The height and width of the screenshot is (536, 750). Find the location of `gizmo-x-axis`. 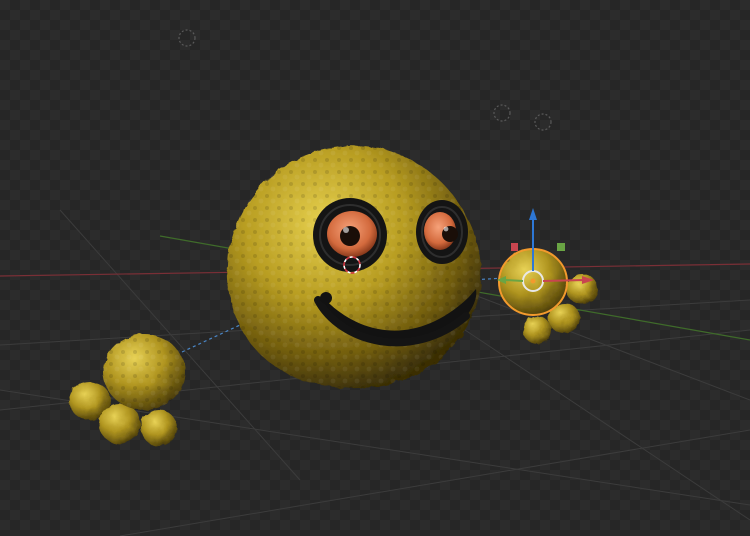

gizmo-x-axis is located at coordinates (563, 280).